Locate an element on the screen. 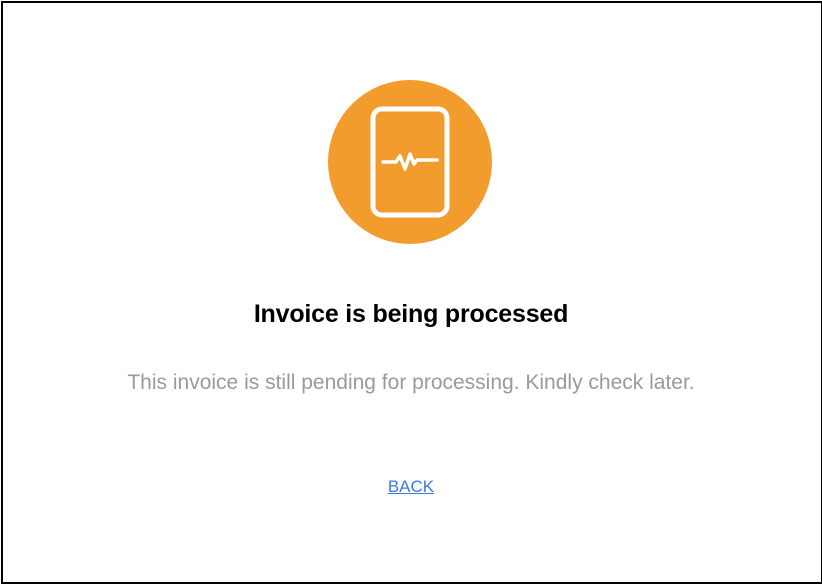 The image size is (822, 584). pulse-line is located at coordinates (410, 161).